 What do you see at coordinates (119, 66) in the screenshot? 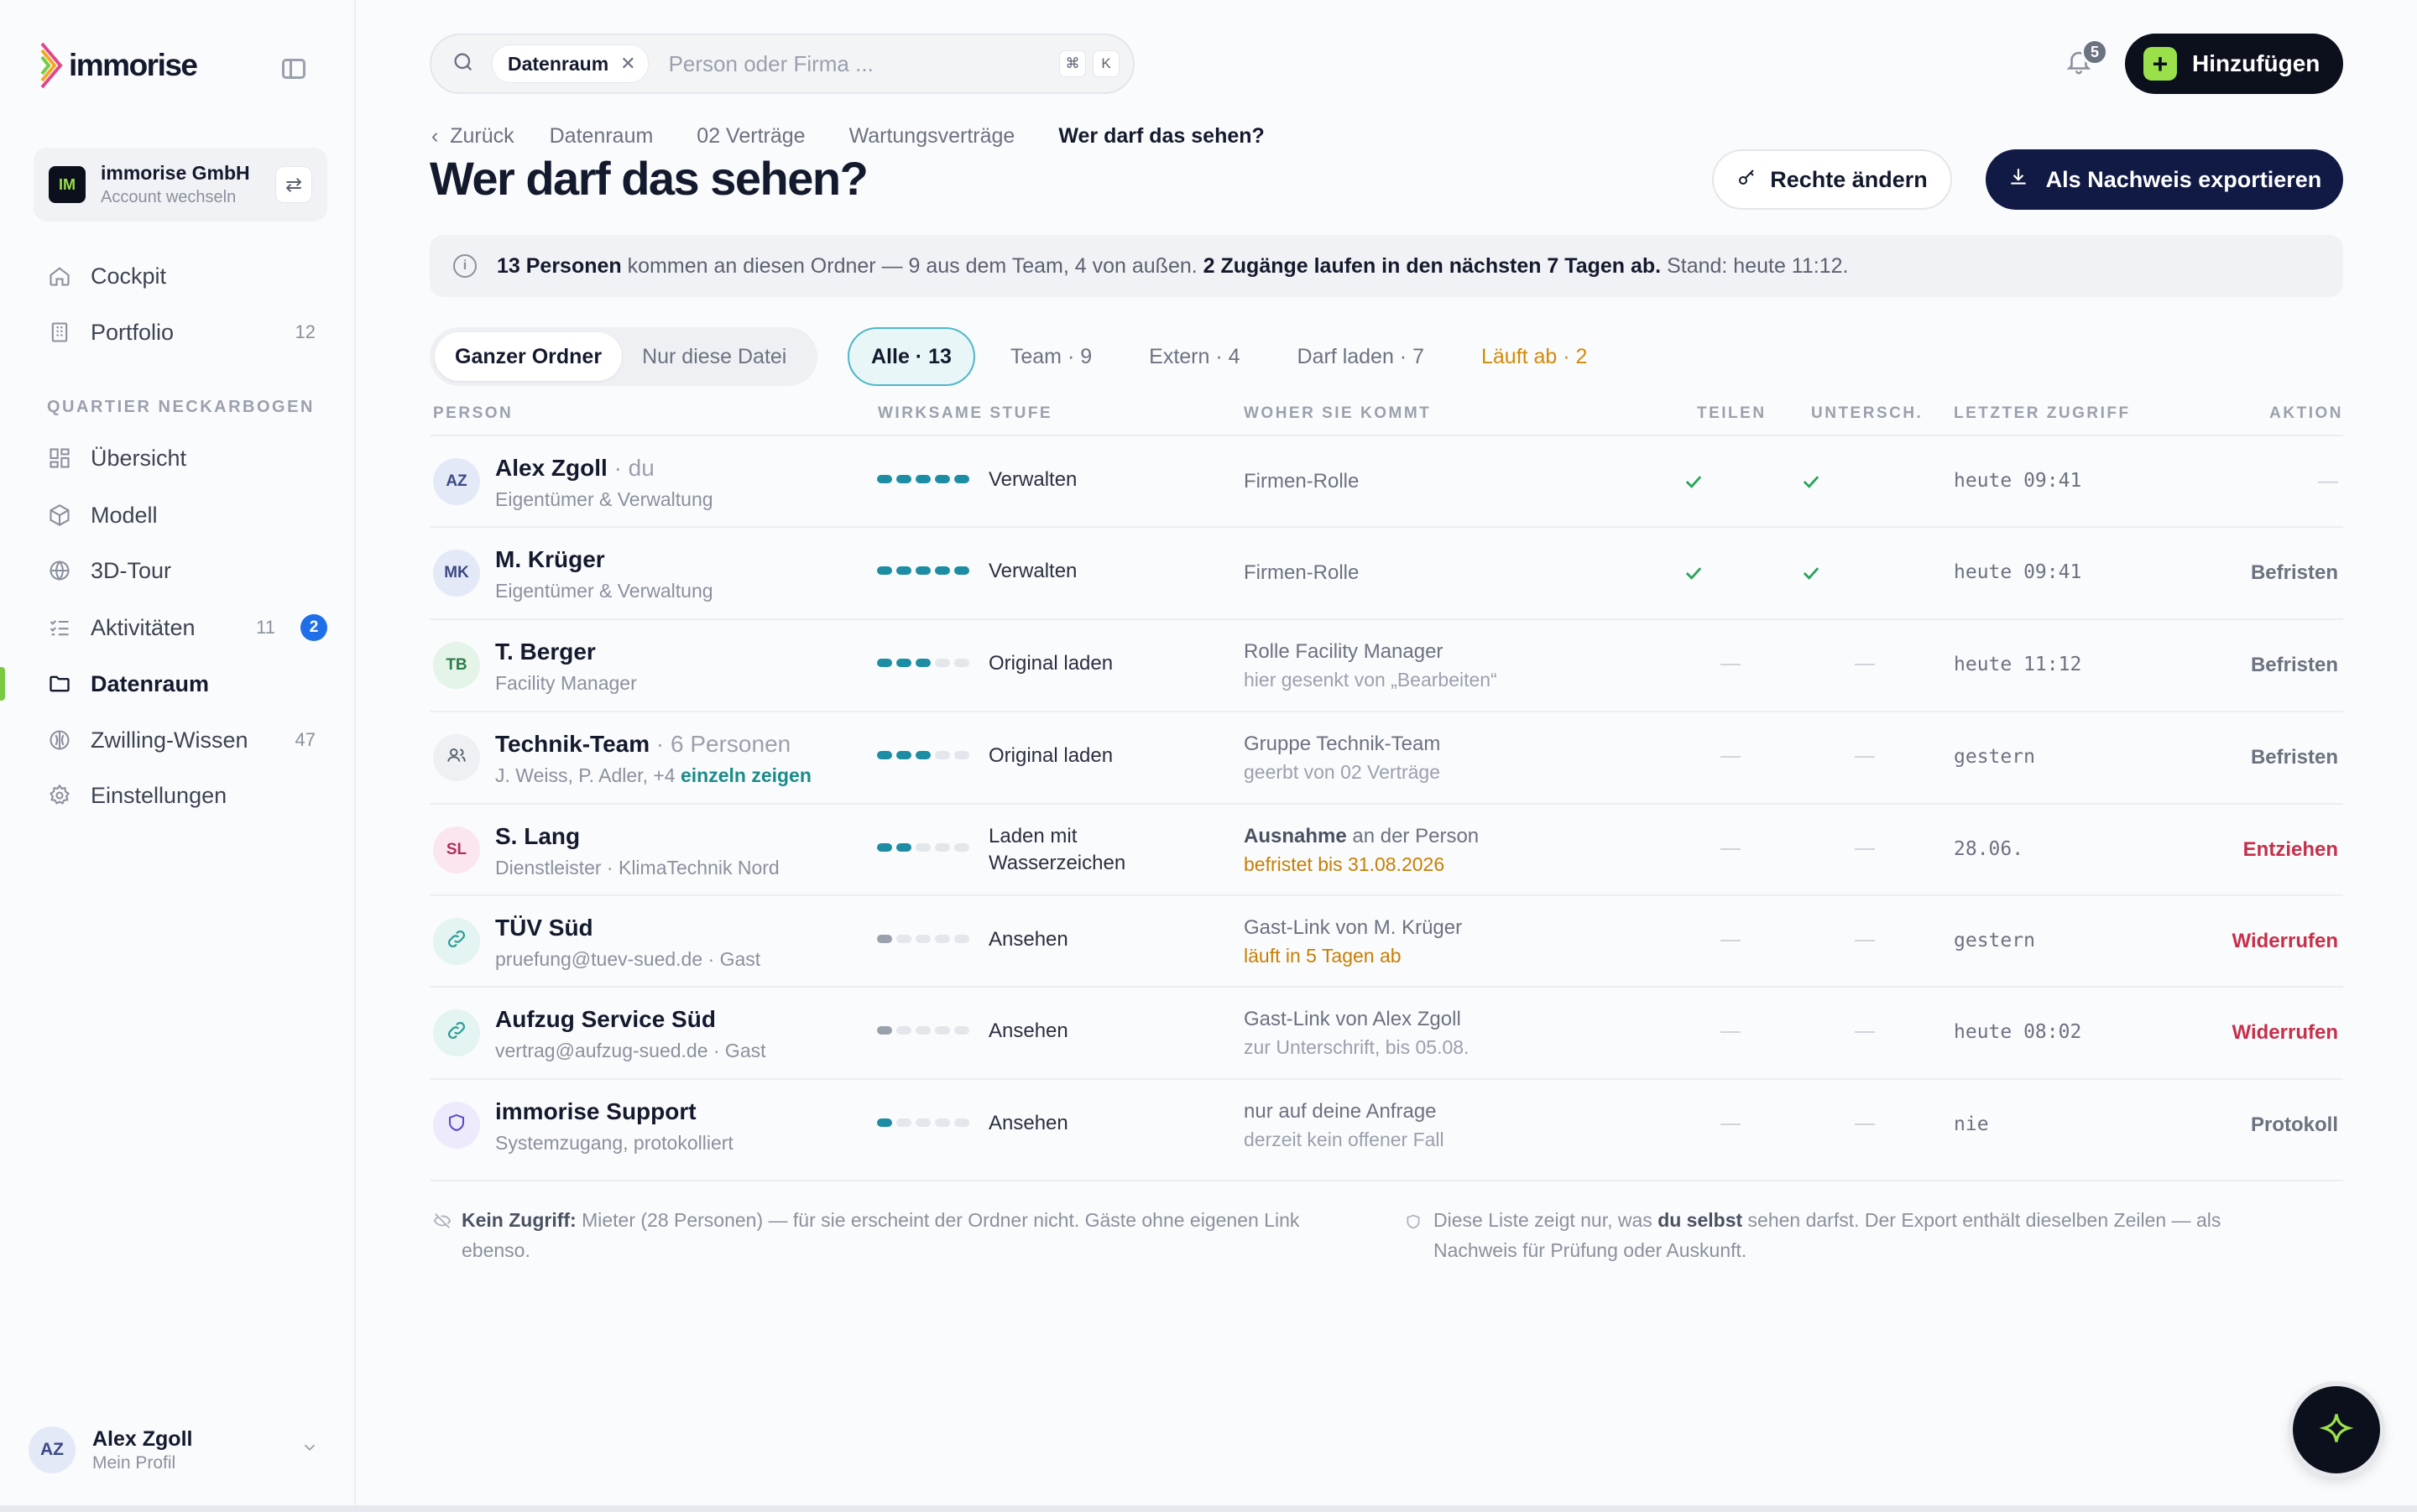
I see `logo: immorise` at bounding box center [119, 66].